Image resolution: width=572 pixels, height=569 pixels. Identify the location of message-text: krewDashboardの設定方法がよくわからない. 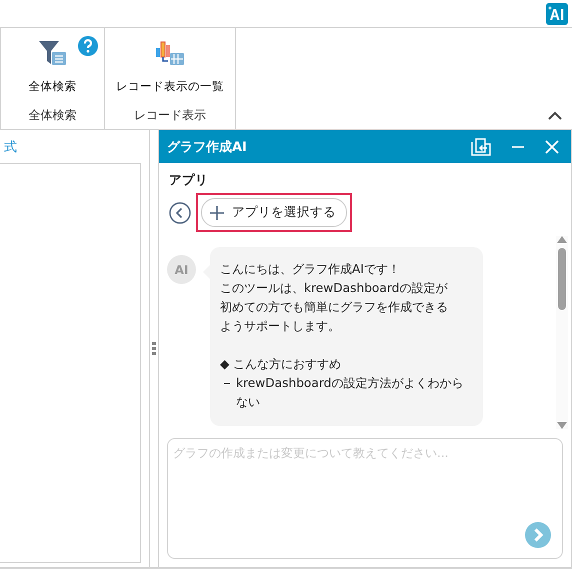
(350, 393).